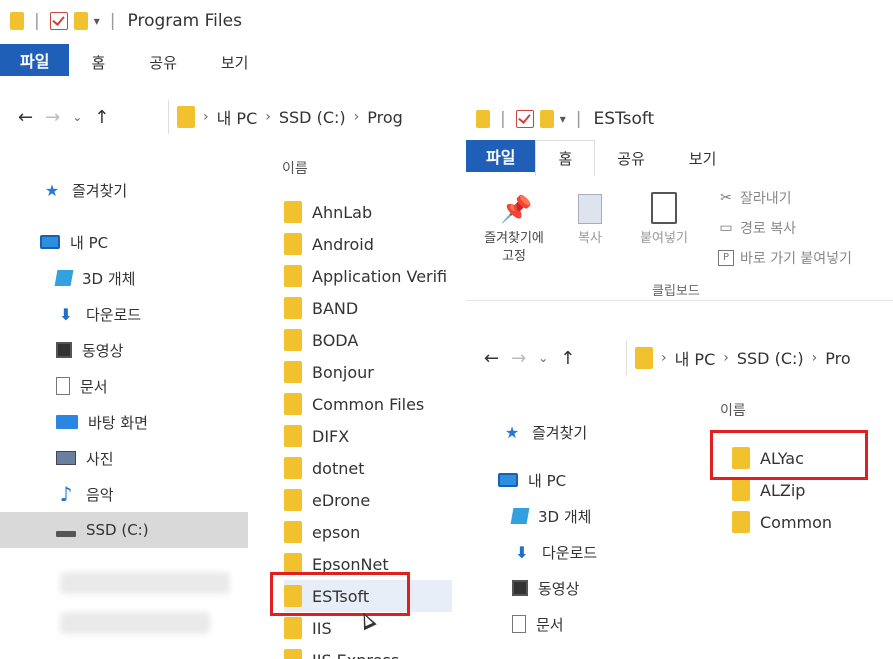 The height and width of the screenshot is (659, 893). I want to click on nav-item-music: ♪ 음악, so click(124, 494).